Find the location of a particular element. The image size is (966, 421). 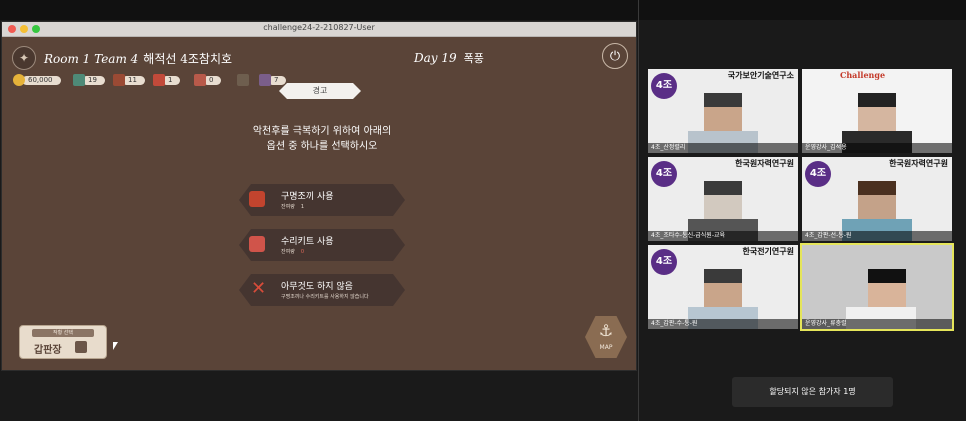

barrel-icon is located at coordinates (243, 80).